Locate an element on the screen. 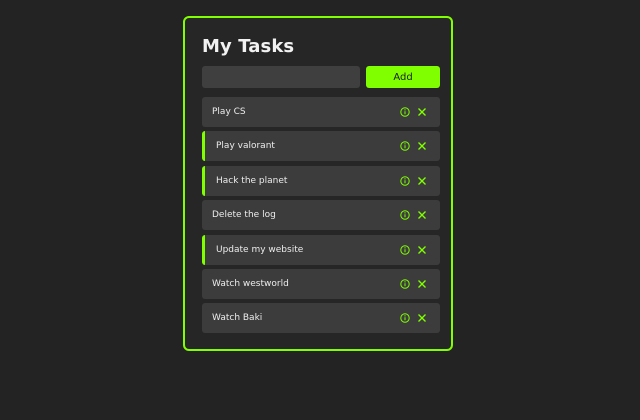  task-item: Play valorant is located at coordinates (321, 146).